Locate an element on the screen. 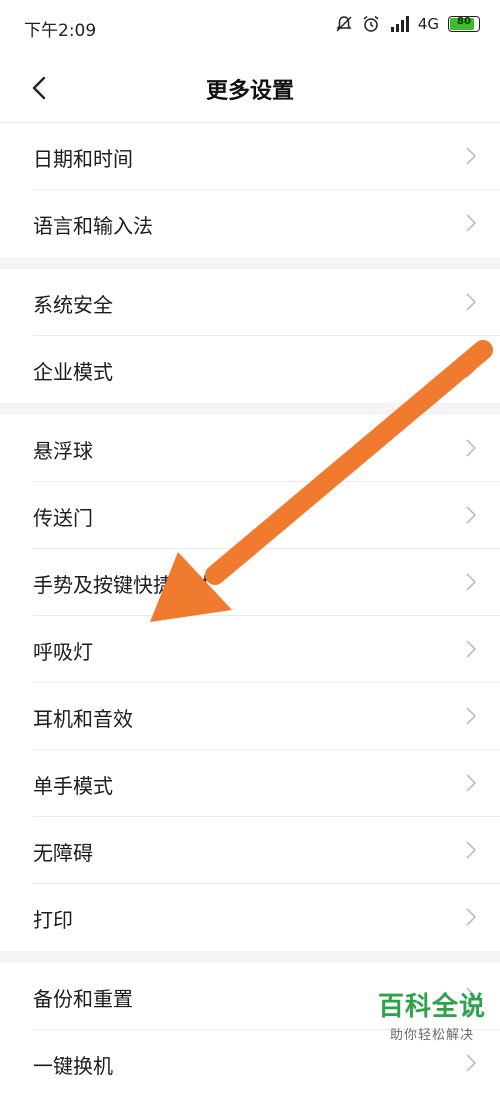 The height and width of the screenshot is (1097, 500). setting-label: 无障碍 is located at coordinates (63, 851).